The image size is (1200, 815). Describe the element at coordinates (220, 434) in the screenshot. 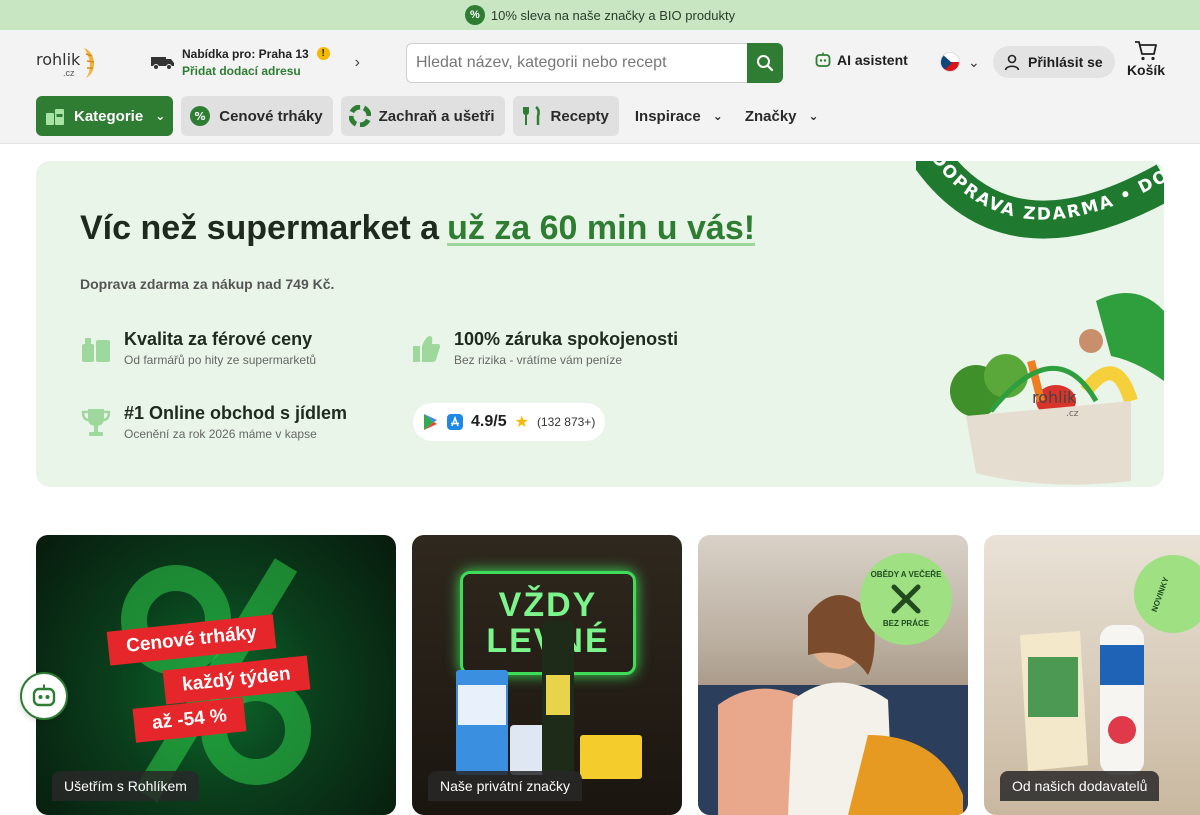

I see `feature-subtitle: Ocenění za rok 2026 máme v kapse` at that location.